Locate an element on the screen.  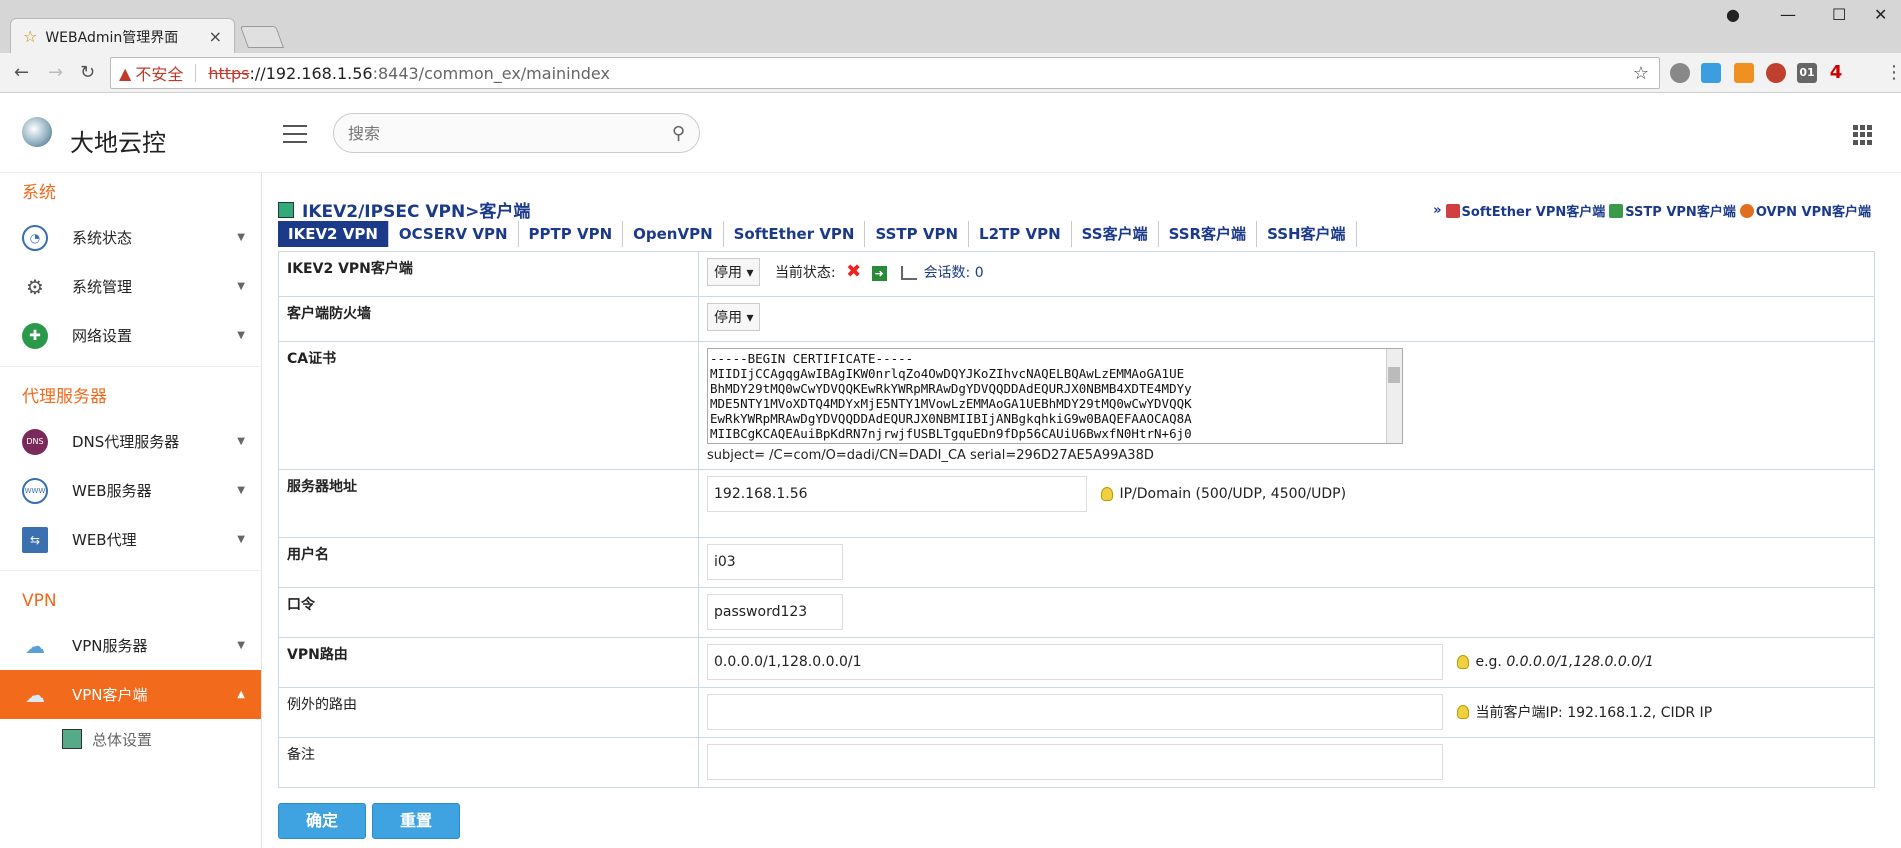
tab-close-icon: × is located at coordinates (215, 36).